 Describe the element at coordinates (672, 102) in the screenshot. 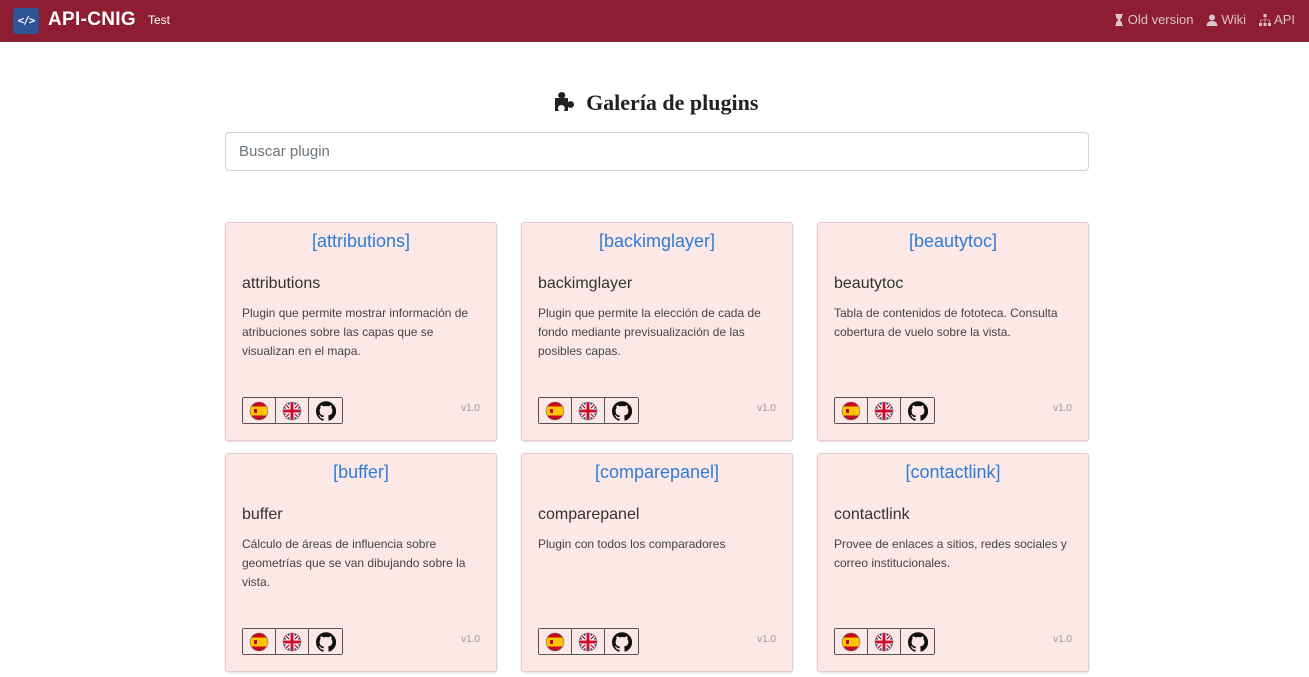

I see `page-title-text: Galería de plugins` at that location.